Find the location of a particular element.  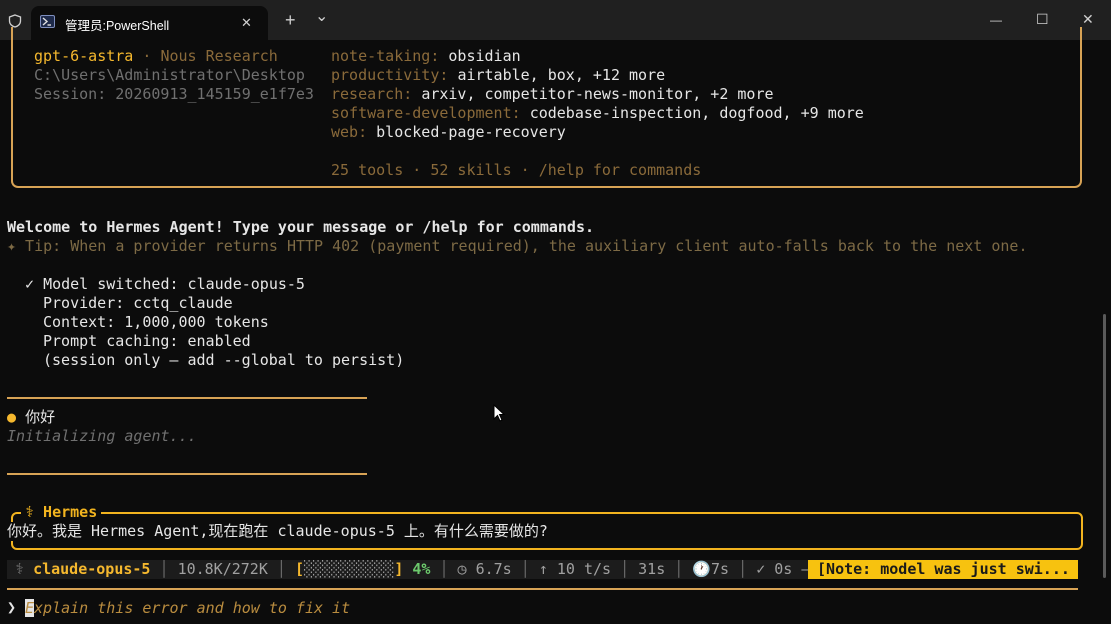

skill-row: note-taking: obsidian is located at coordinates (426, 56).